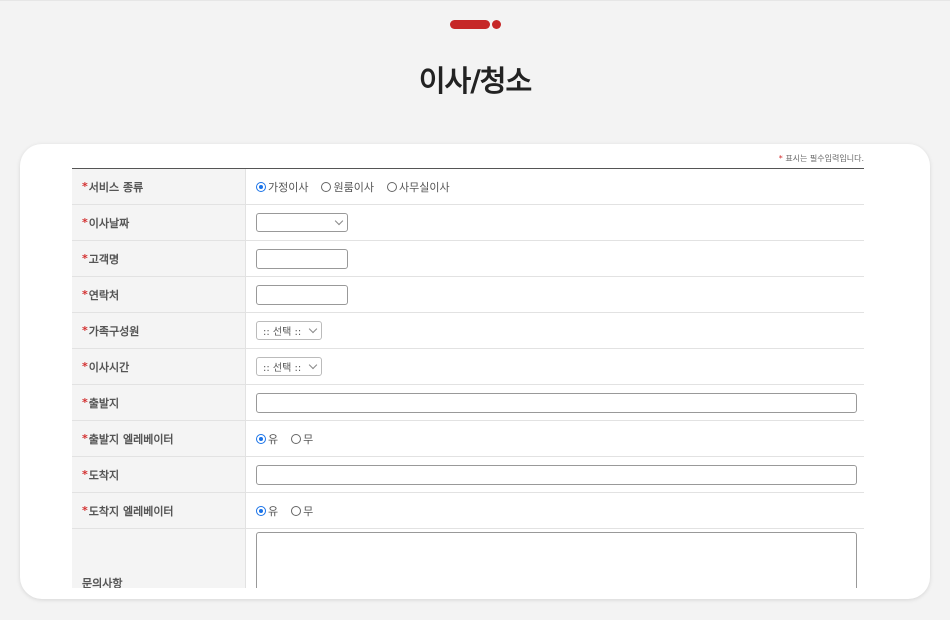 The height and width of the screenshot is (620, 950). What do you see at coordinates (159, 402) in the screenshot?
I see `label-origin: * 출발지` at bounding box center [159, 402].